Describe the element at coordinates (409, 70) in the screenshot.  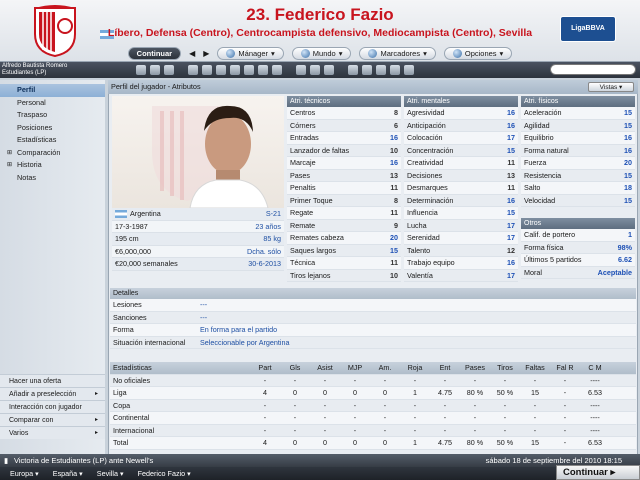
I see `search-icon` at that location.